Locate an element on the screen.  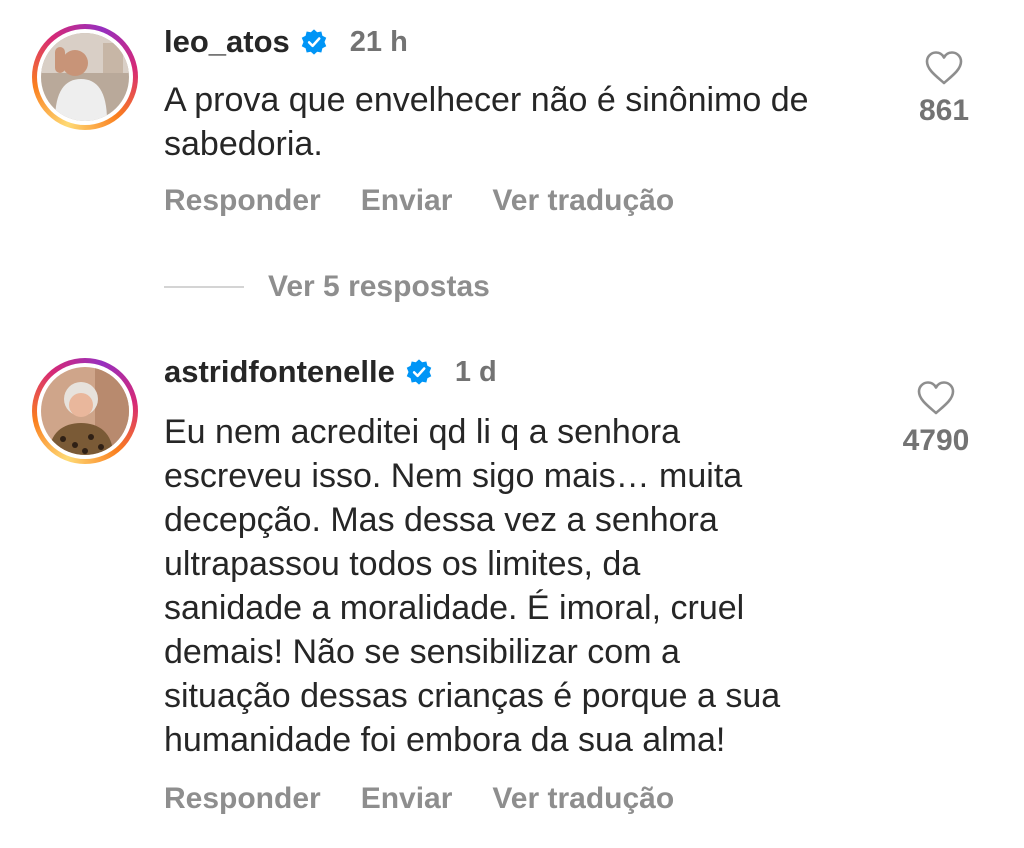
like-count: 861 is located at coordinates (944, 110).